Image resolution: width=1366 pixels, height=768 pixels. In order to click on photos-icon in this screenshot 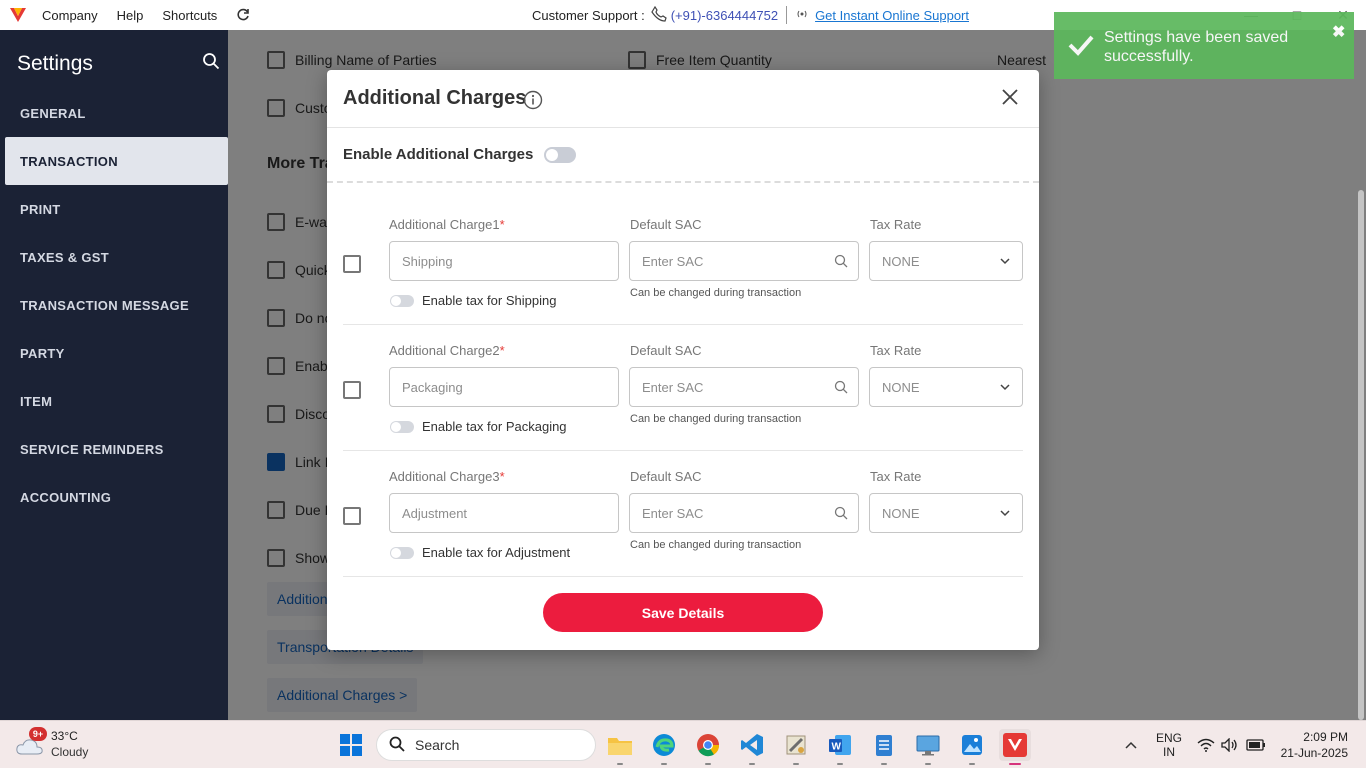, I will do `click(972, 747)`.